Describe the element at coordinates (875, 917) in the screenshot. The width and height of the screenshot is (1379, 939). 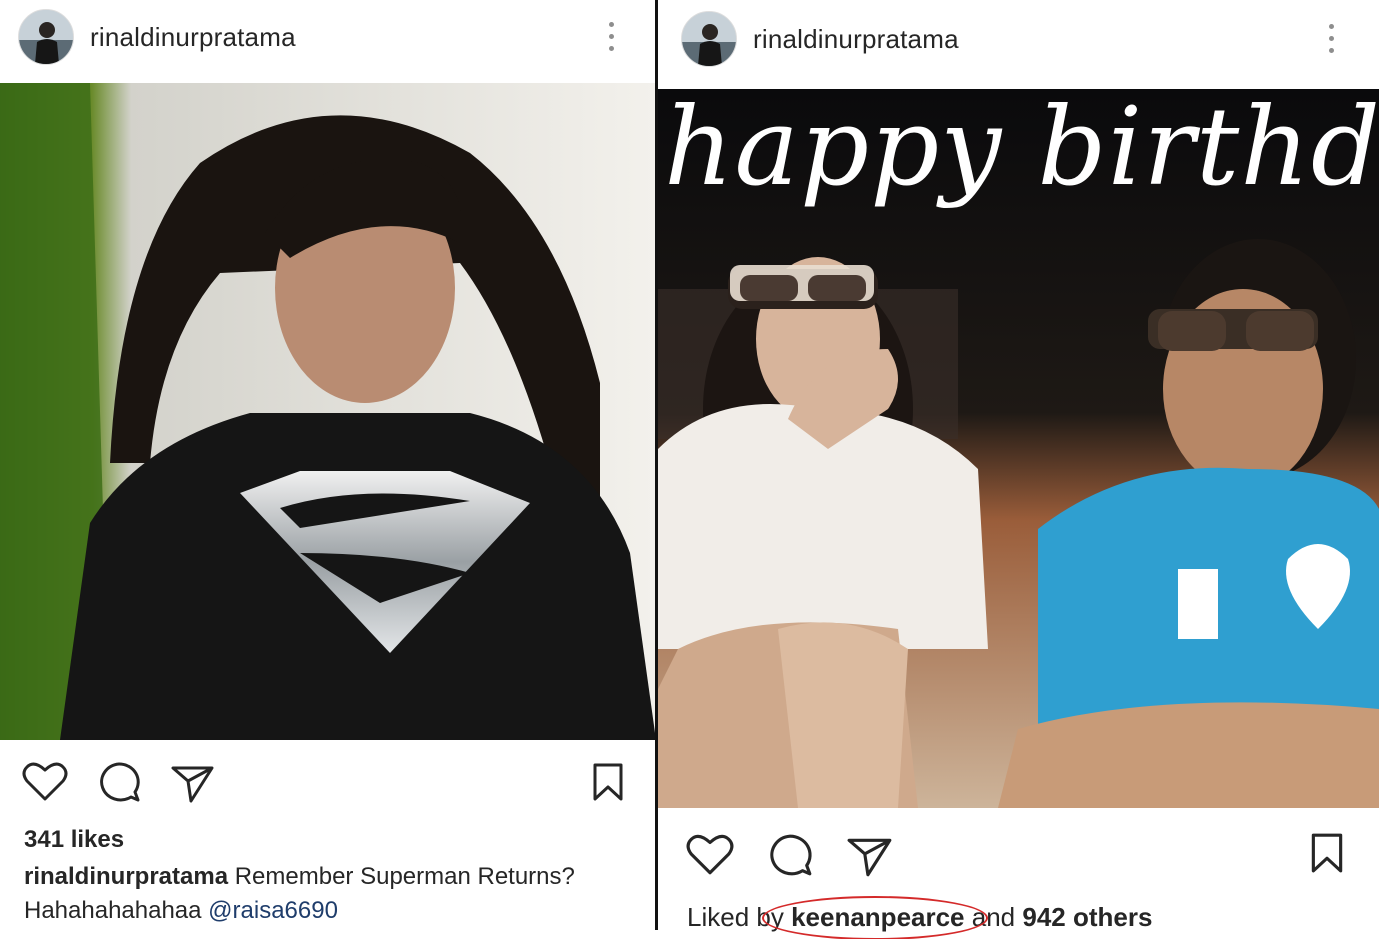
I see `annotation-circle` at that location.